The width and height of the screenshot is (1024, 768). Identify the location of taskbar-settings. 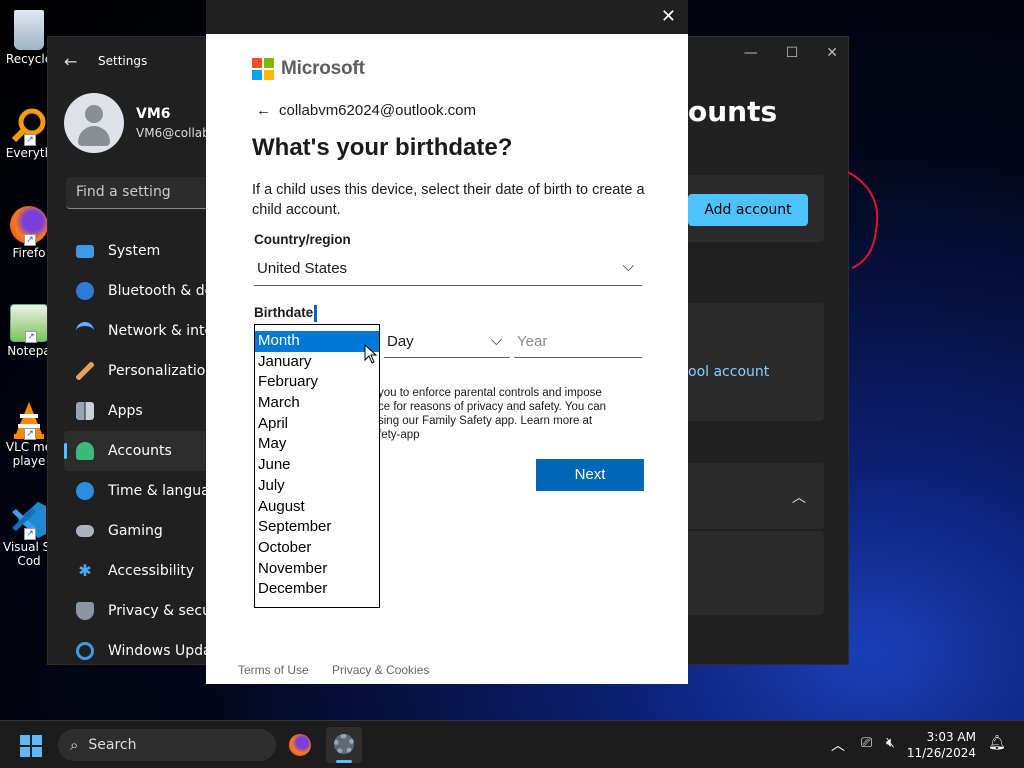
(344, 745).